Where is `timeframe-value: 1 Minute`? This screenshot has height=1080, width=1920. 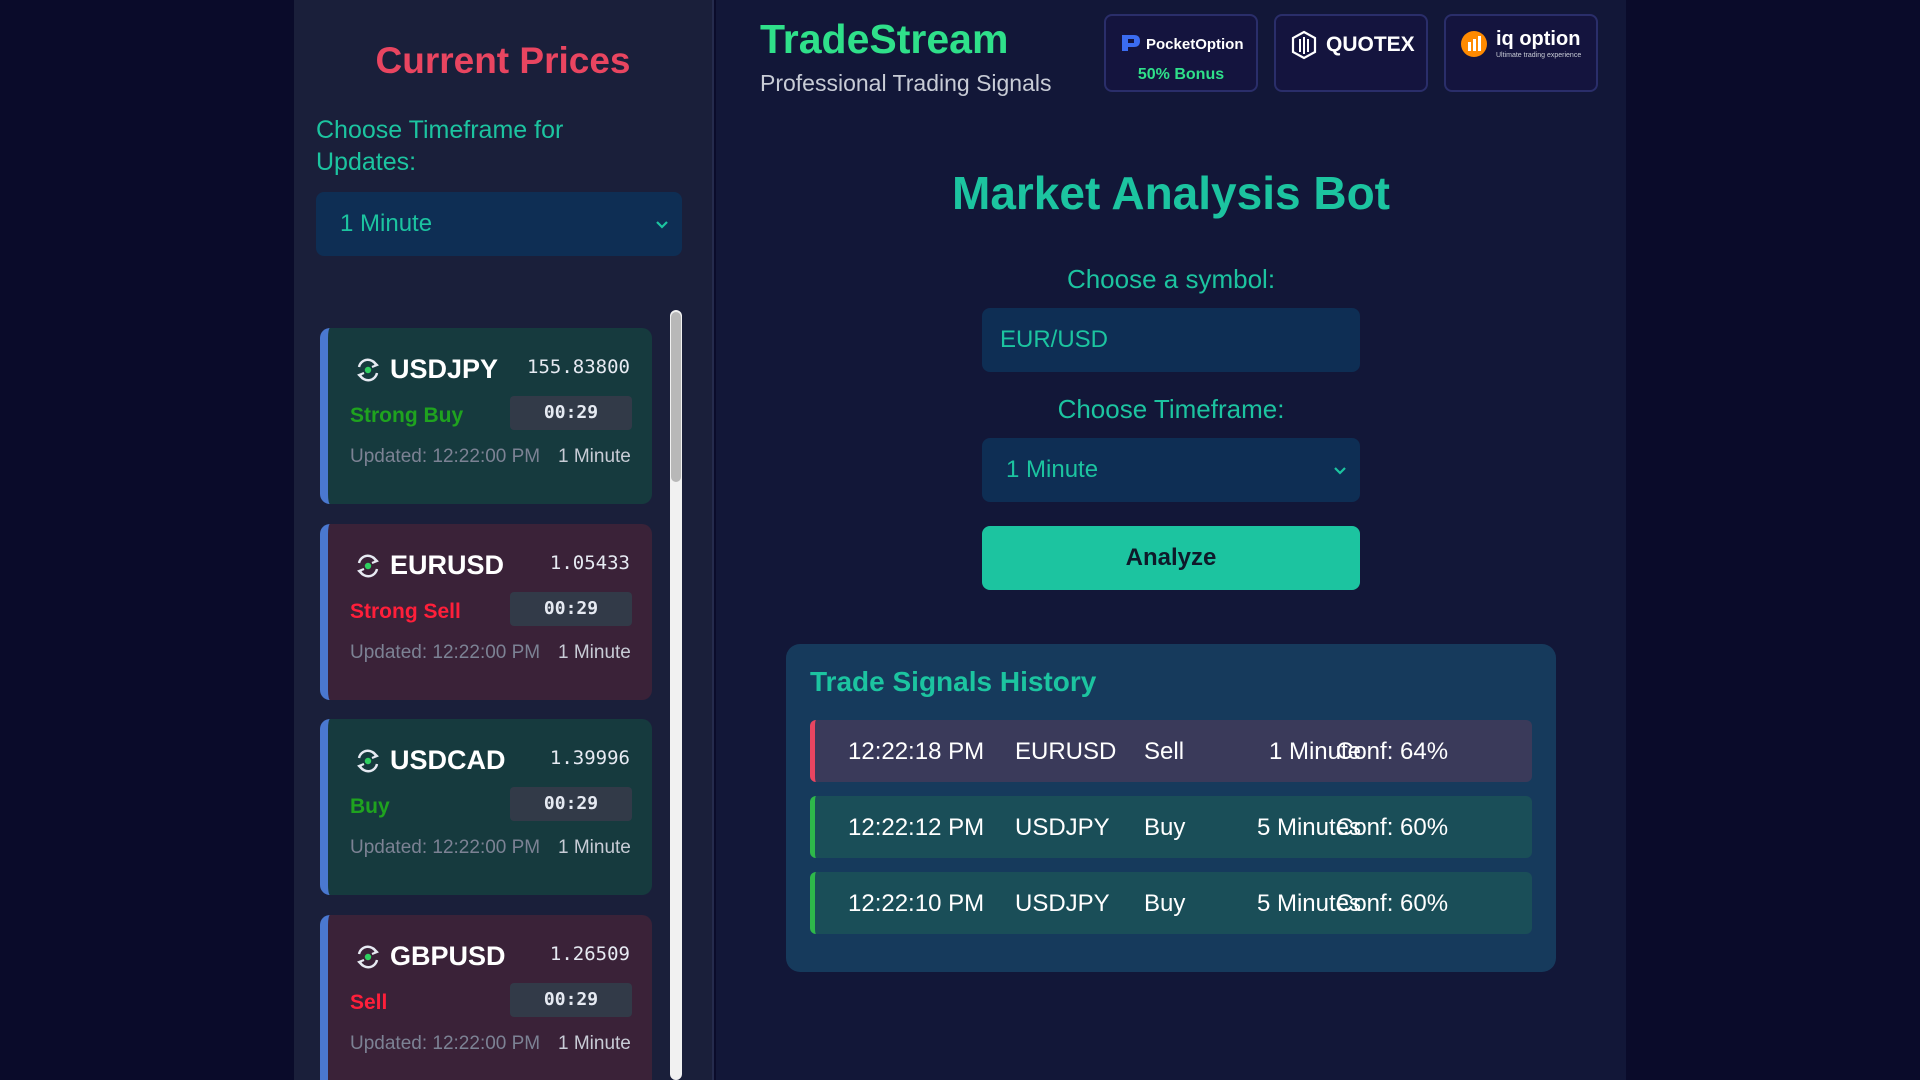 timeframe-value: 1 Minute is located at coordinates (1052, 469).